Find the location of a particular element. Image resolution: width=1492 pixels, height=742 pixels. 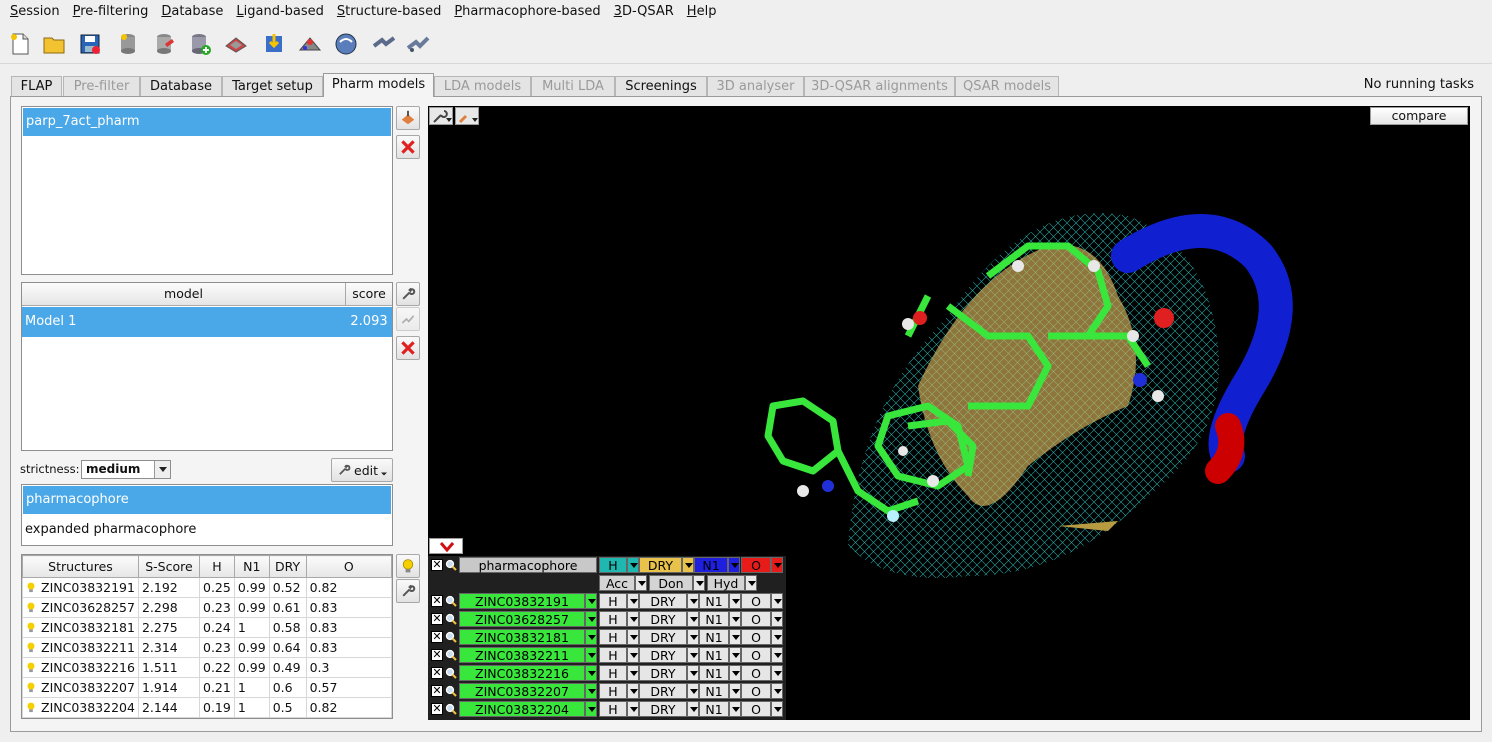

collapse-panel-button is located at coordinates (446, 546).